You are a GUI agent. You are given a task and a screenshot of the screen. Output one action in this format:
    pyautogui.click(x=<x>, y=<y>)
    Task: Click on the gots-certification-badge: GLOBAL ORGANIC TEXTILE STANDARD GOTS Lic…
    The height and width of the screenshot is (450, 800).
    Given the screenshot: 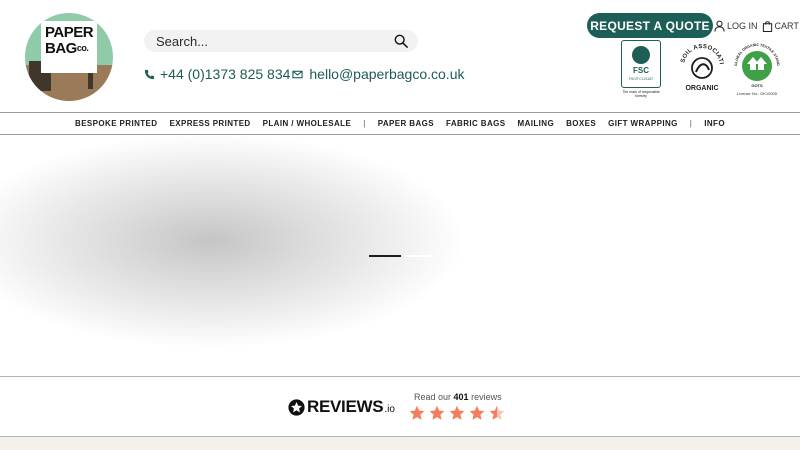 What is the action you would take?
    pyautogui.click(x=756, y=67)
    